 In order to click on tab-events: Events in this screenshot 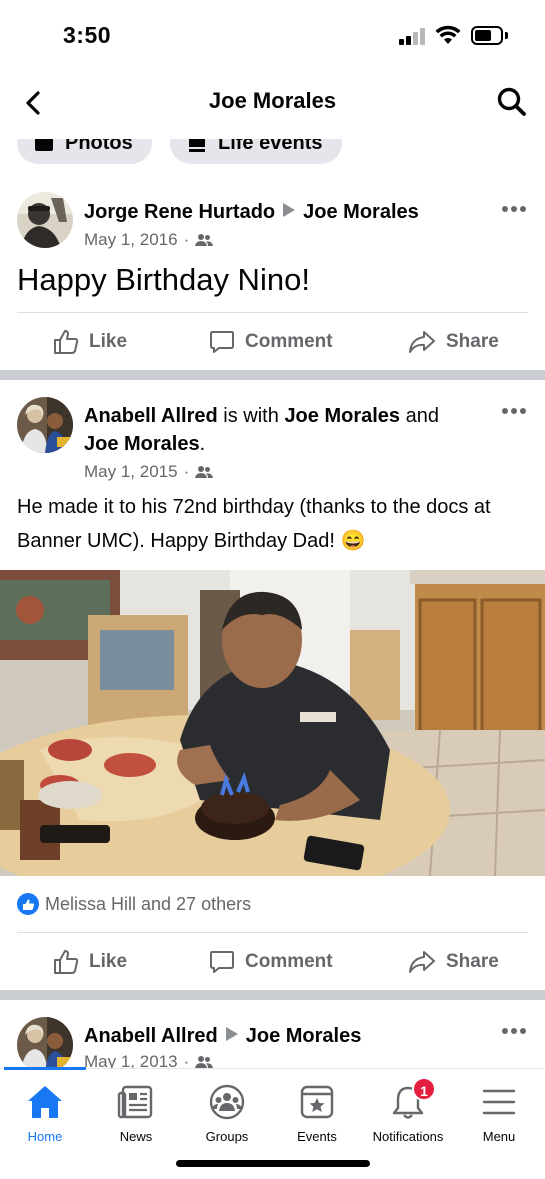, I will do `click(317, 1113)`.